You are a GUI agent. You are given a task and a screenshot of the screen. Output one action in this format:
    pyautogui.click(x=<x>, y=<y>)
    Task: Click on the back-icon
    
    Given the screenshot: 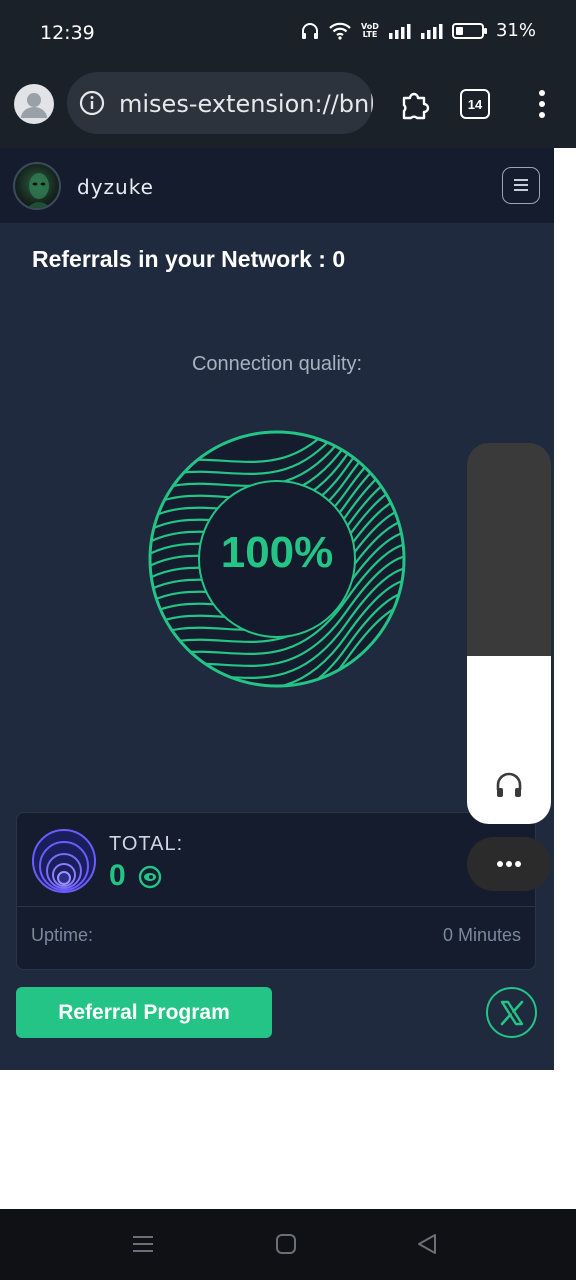 What is the action you would take?
    pyautogui.click(x=427, y=1246)
    